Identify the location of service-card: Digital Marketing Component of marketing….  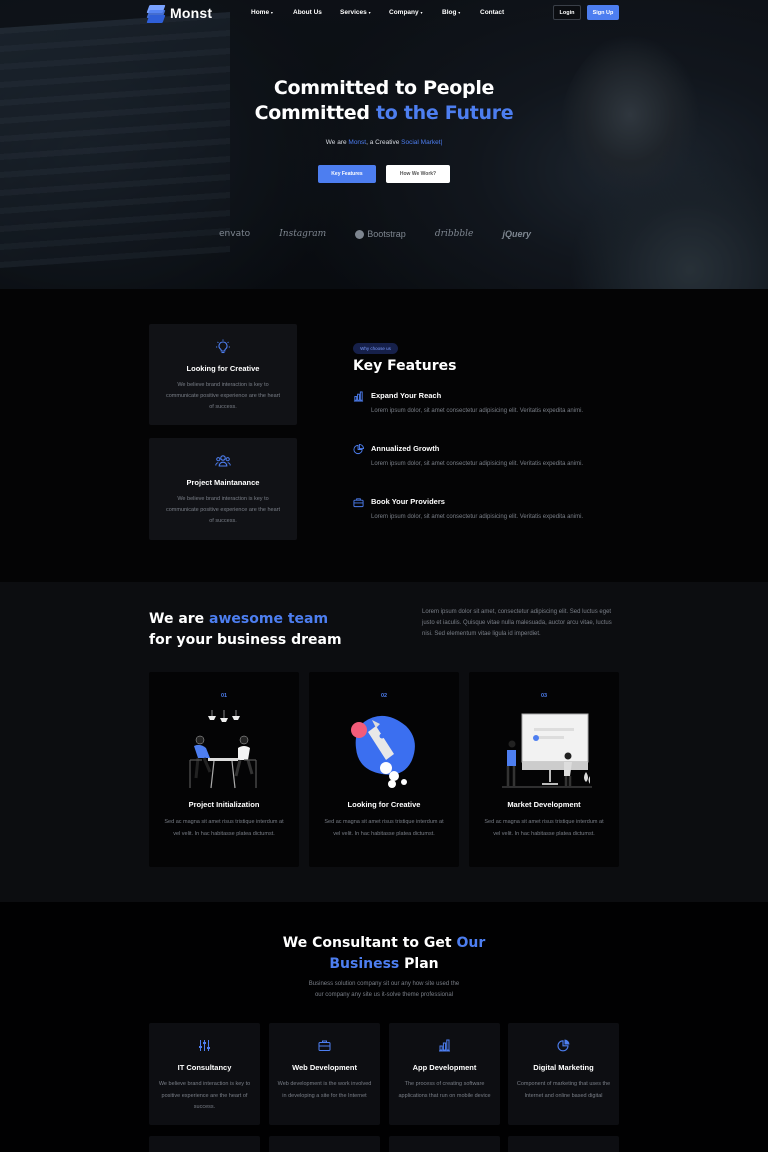
(563, 1074).